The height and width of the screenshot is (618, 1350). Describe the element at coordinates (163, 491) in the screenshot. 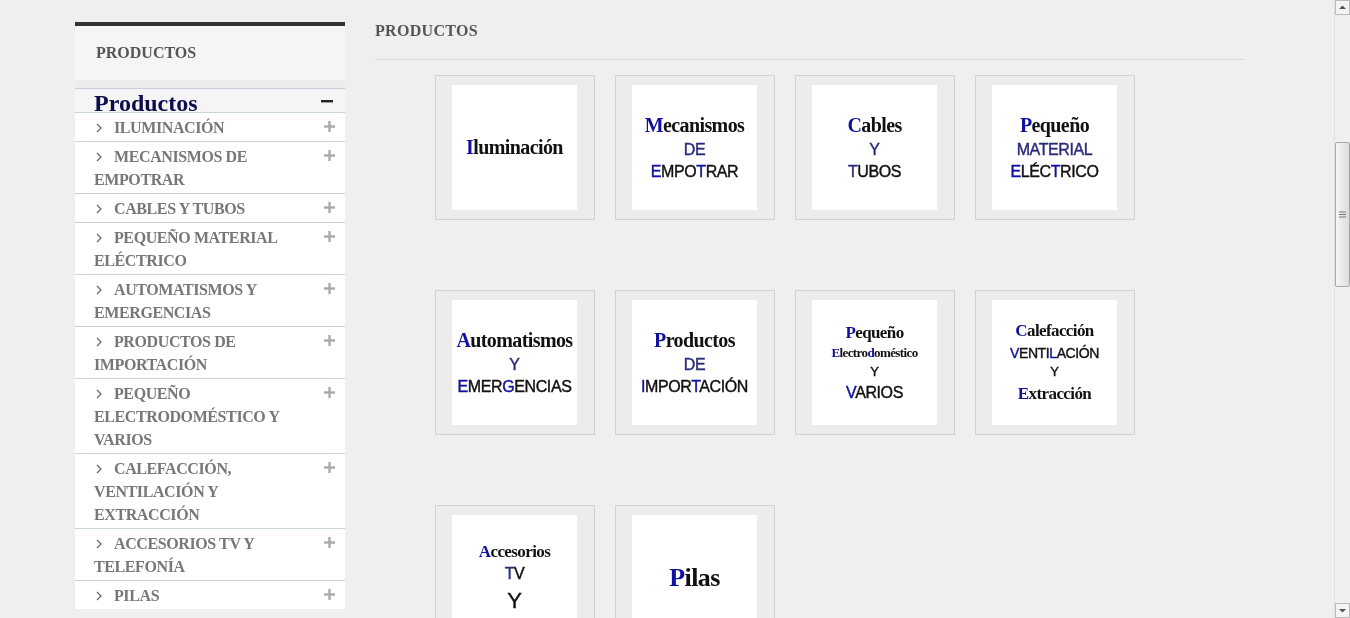

I see `menu-item-label: CALEFACCIÓN, VENTILACIÓN Y EXTRACCIÓN` at that location.